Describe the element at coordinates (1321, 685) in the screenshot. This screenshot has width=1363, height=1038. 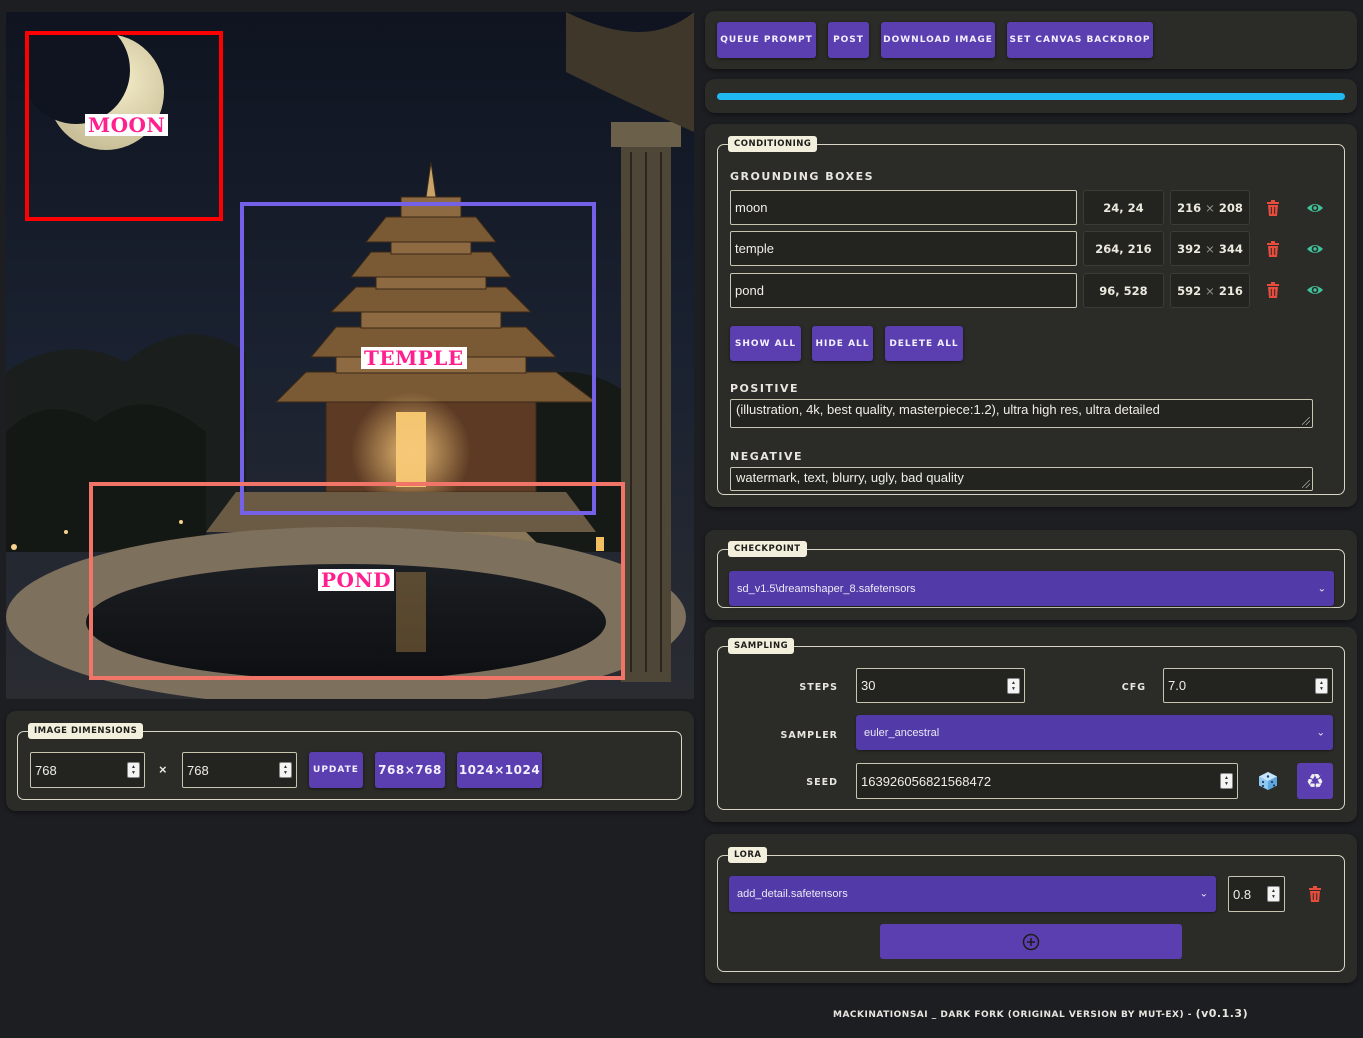
I see `cfg-spinner: ▲ ▼` at that location.